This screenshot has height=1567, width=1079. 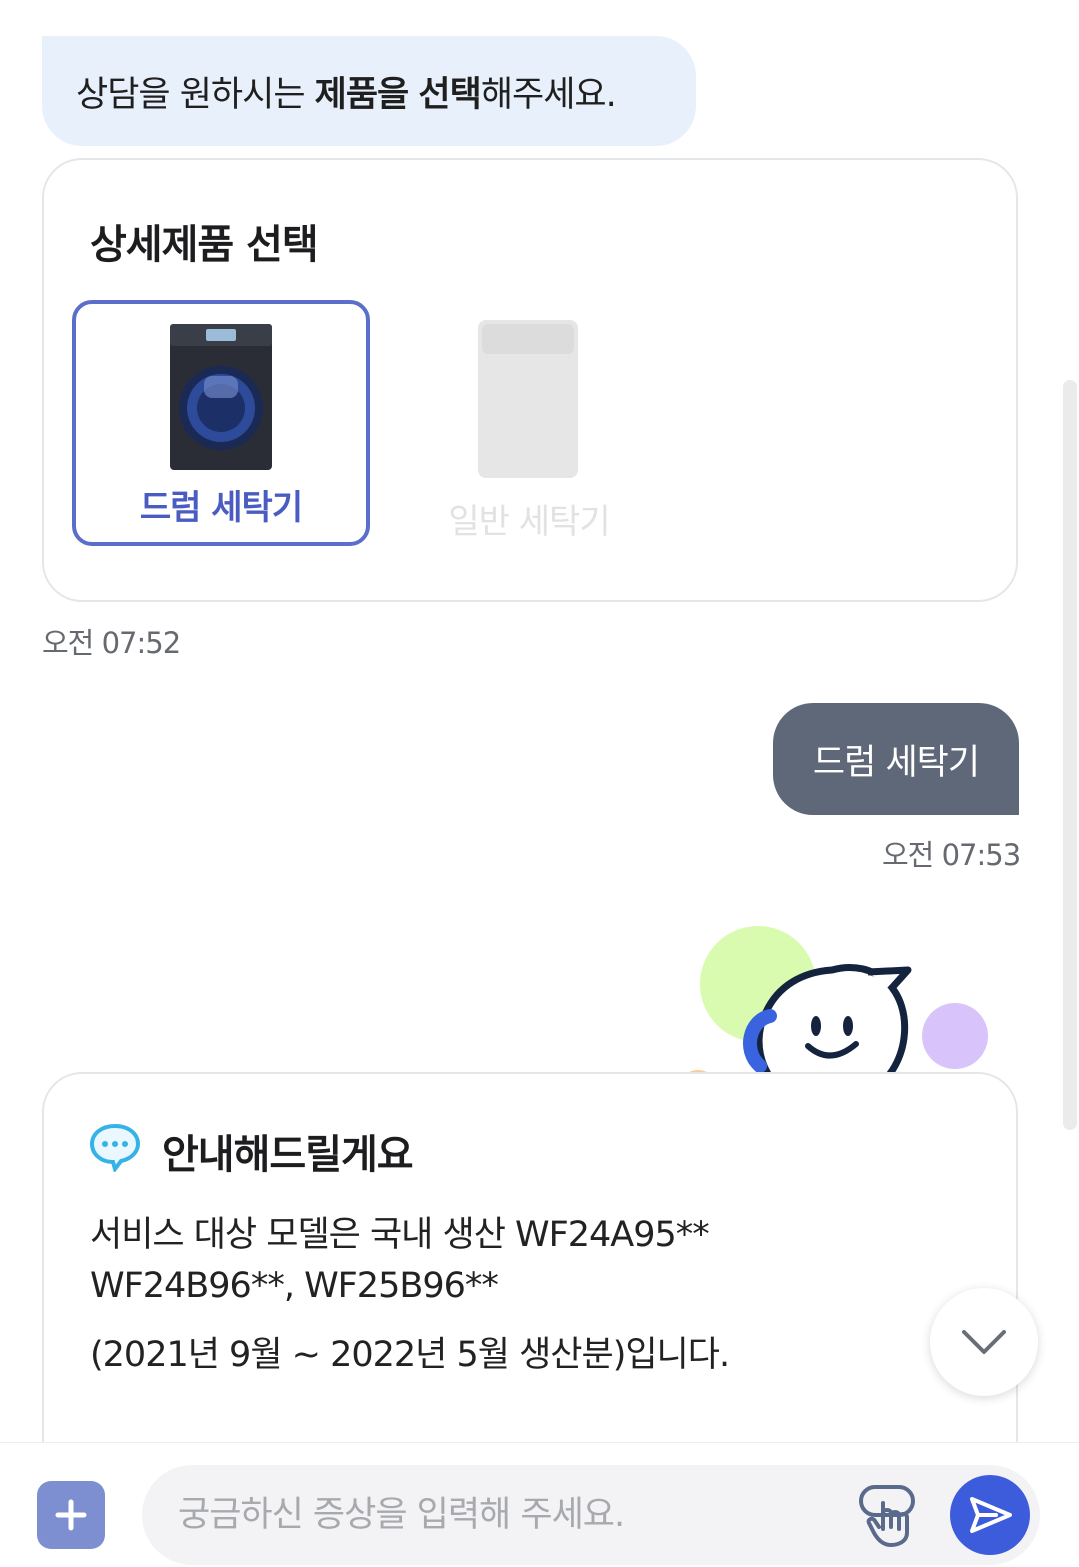 I want to click on add-button, so click(x=71, y=1515).